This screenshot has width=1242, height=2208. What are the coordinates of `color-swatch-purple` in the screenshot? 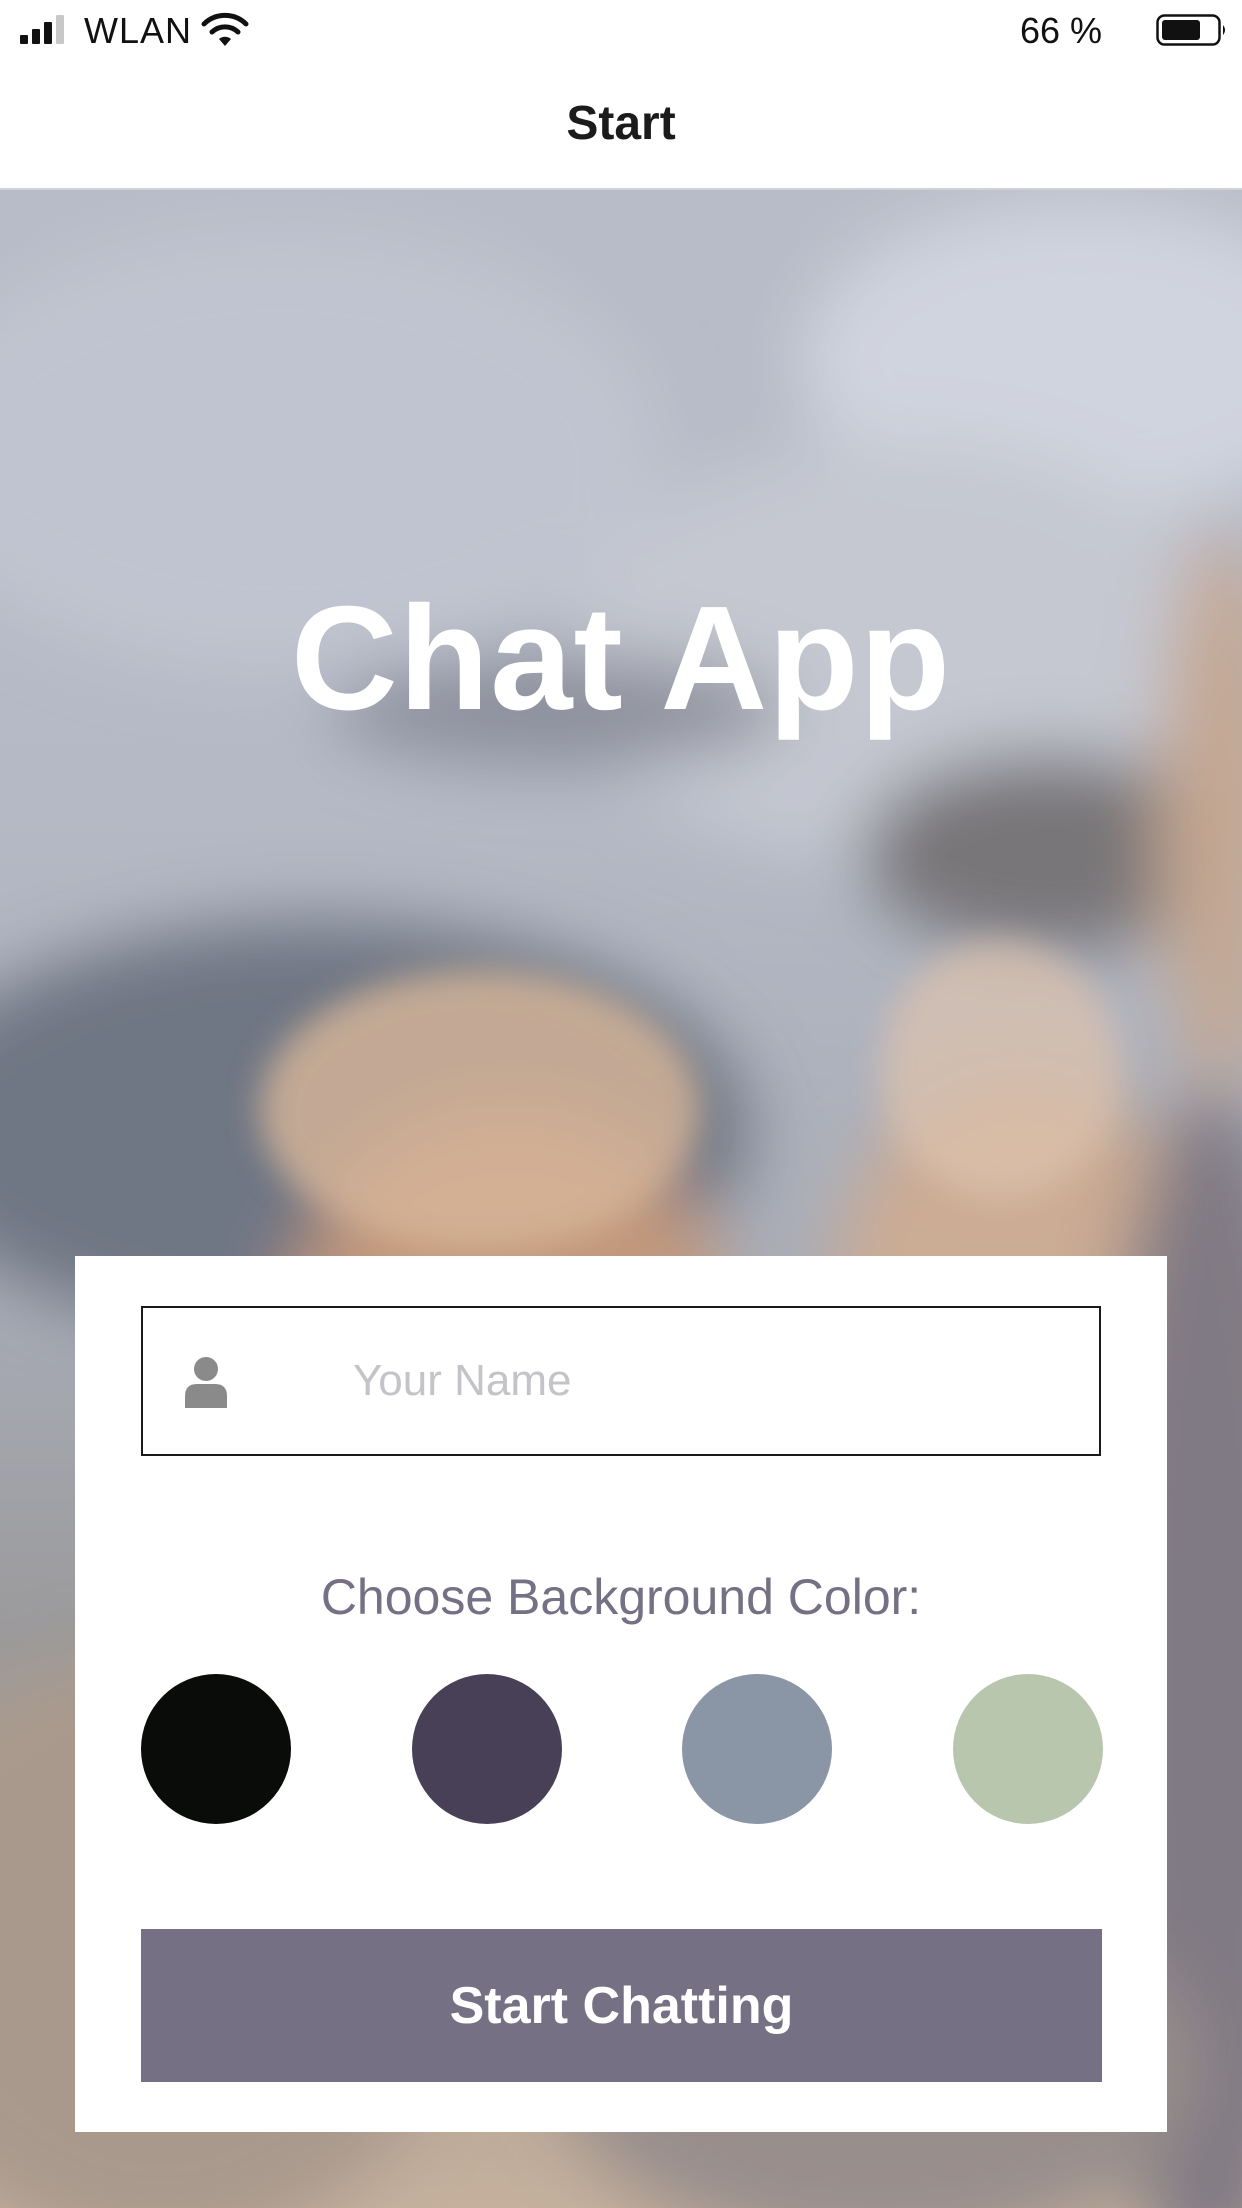 It's located at (487, 1749).